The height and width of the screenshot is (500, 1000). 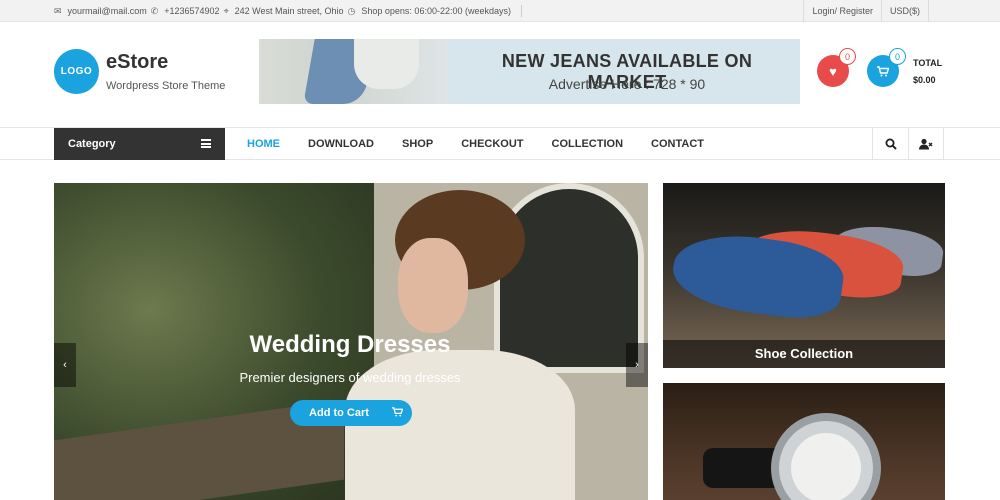 What do you see at coordinates (627, 84) in the screenshot?
I see `banner-subtitle: Advertise Here : 728 * 90` at bounding box center [627, 84].